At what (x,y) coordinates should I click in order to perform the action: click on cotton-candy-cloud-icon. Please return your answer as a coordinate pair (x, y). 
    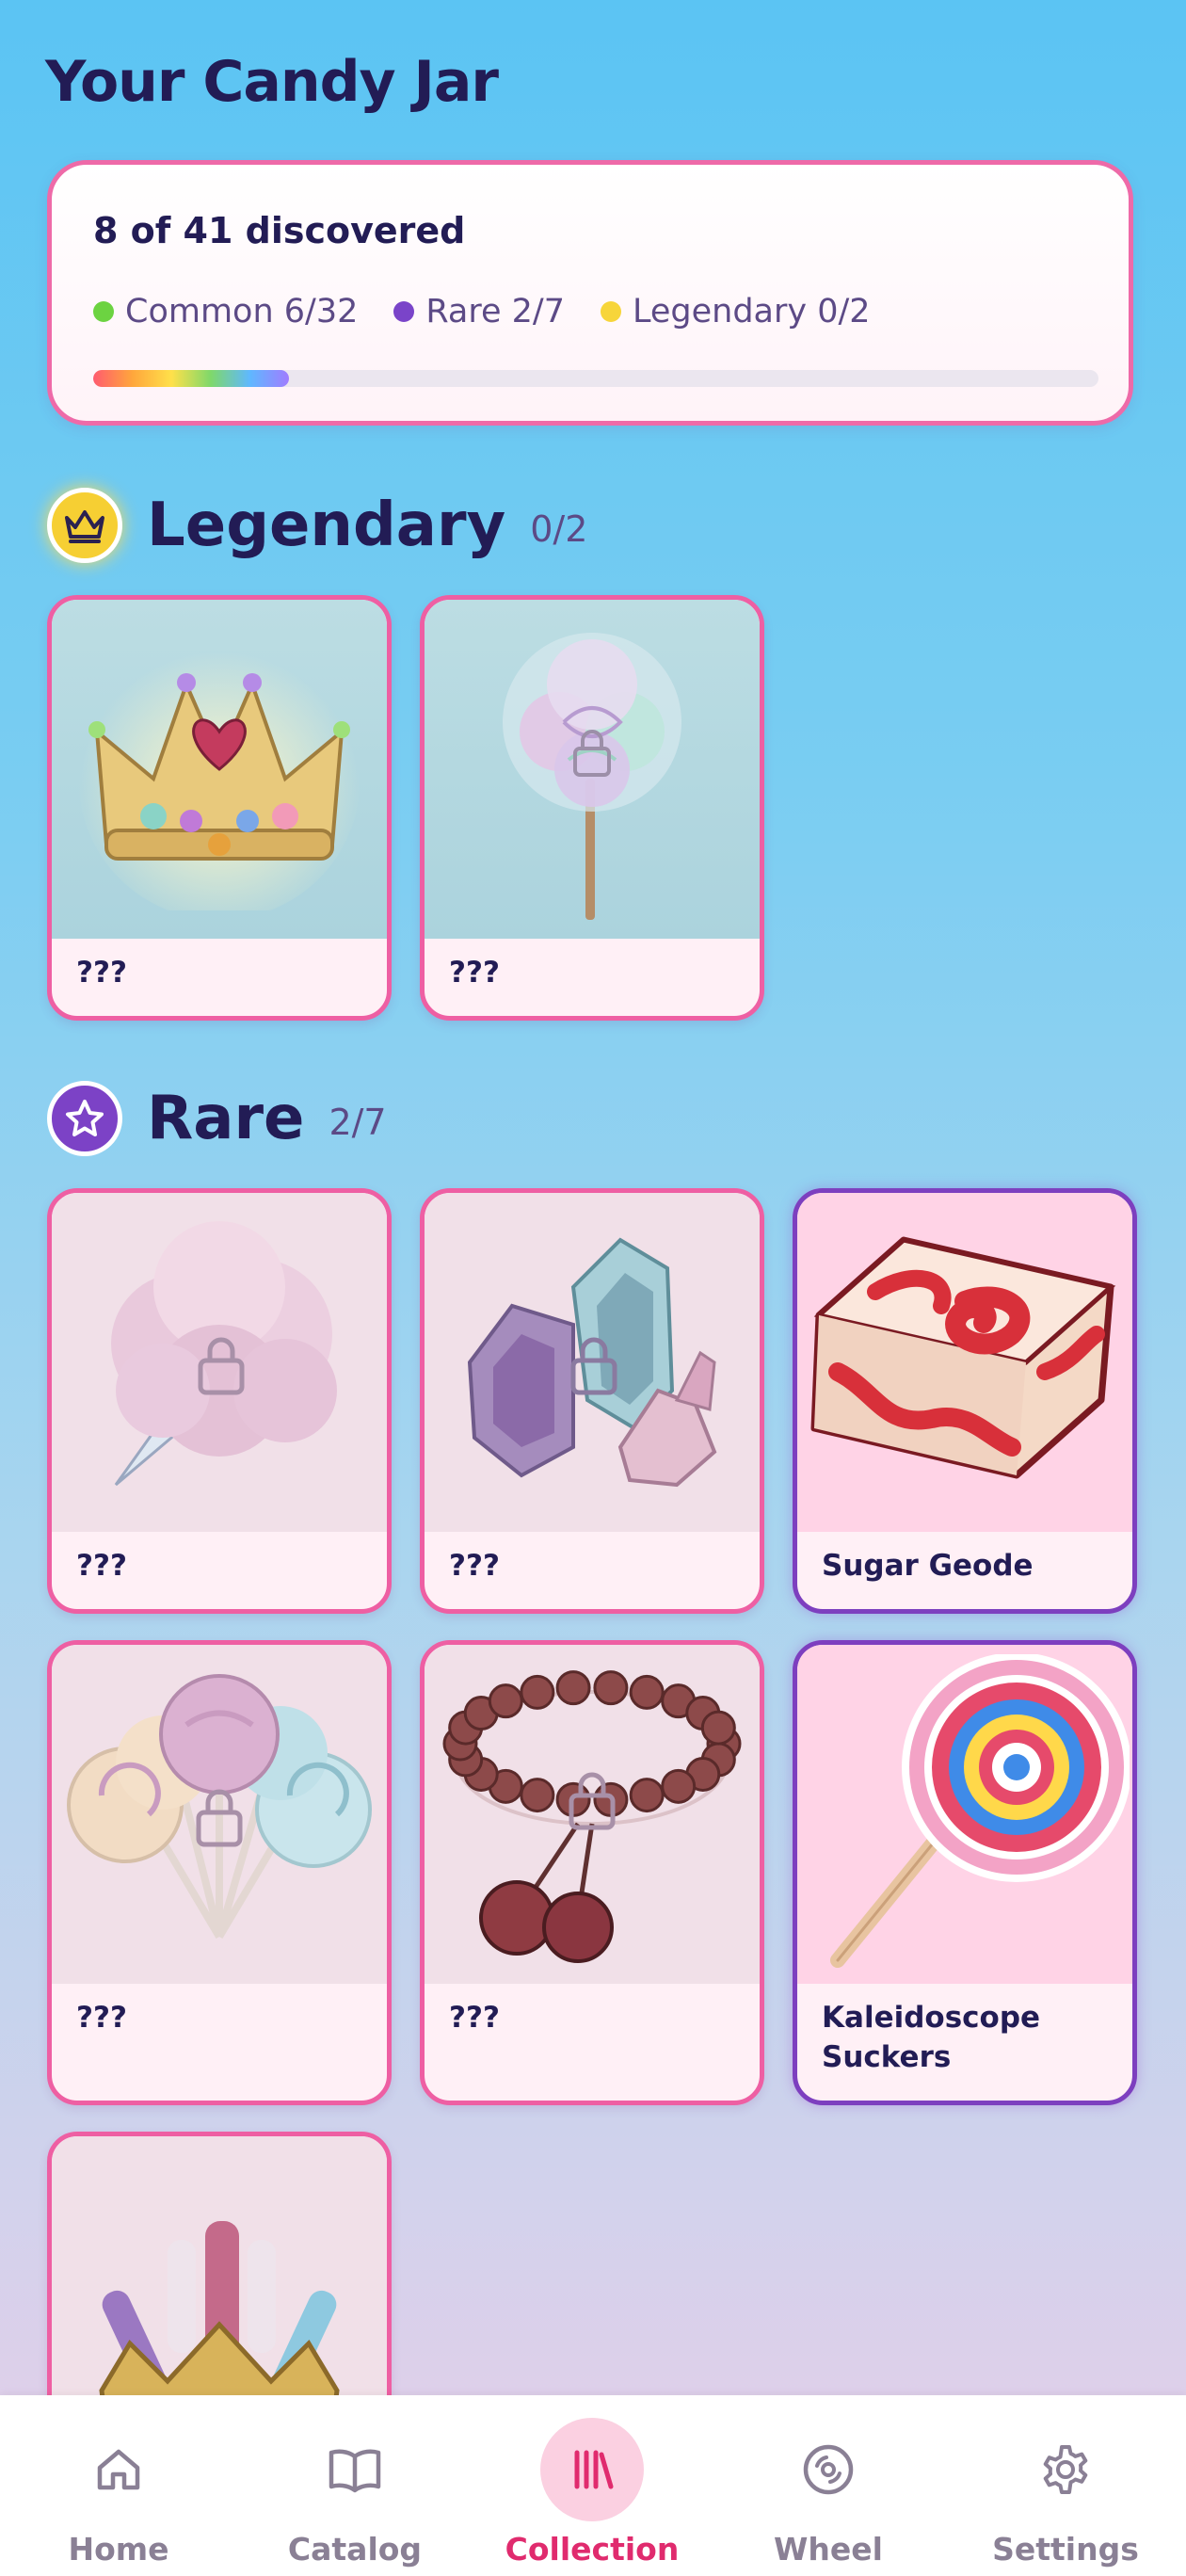
    Looking at the image, I should click on (219, 1362).